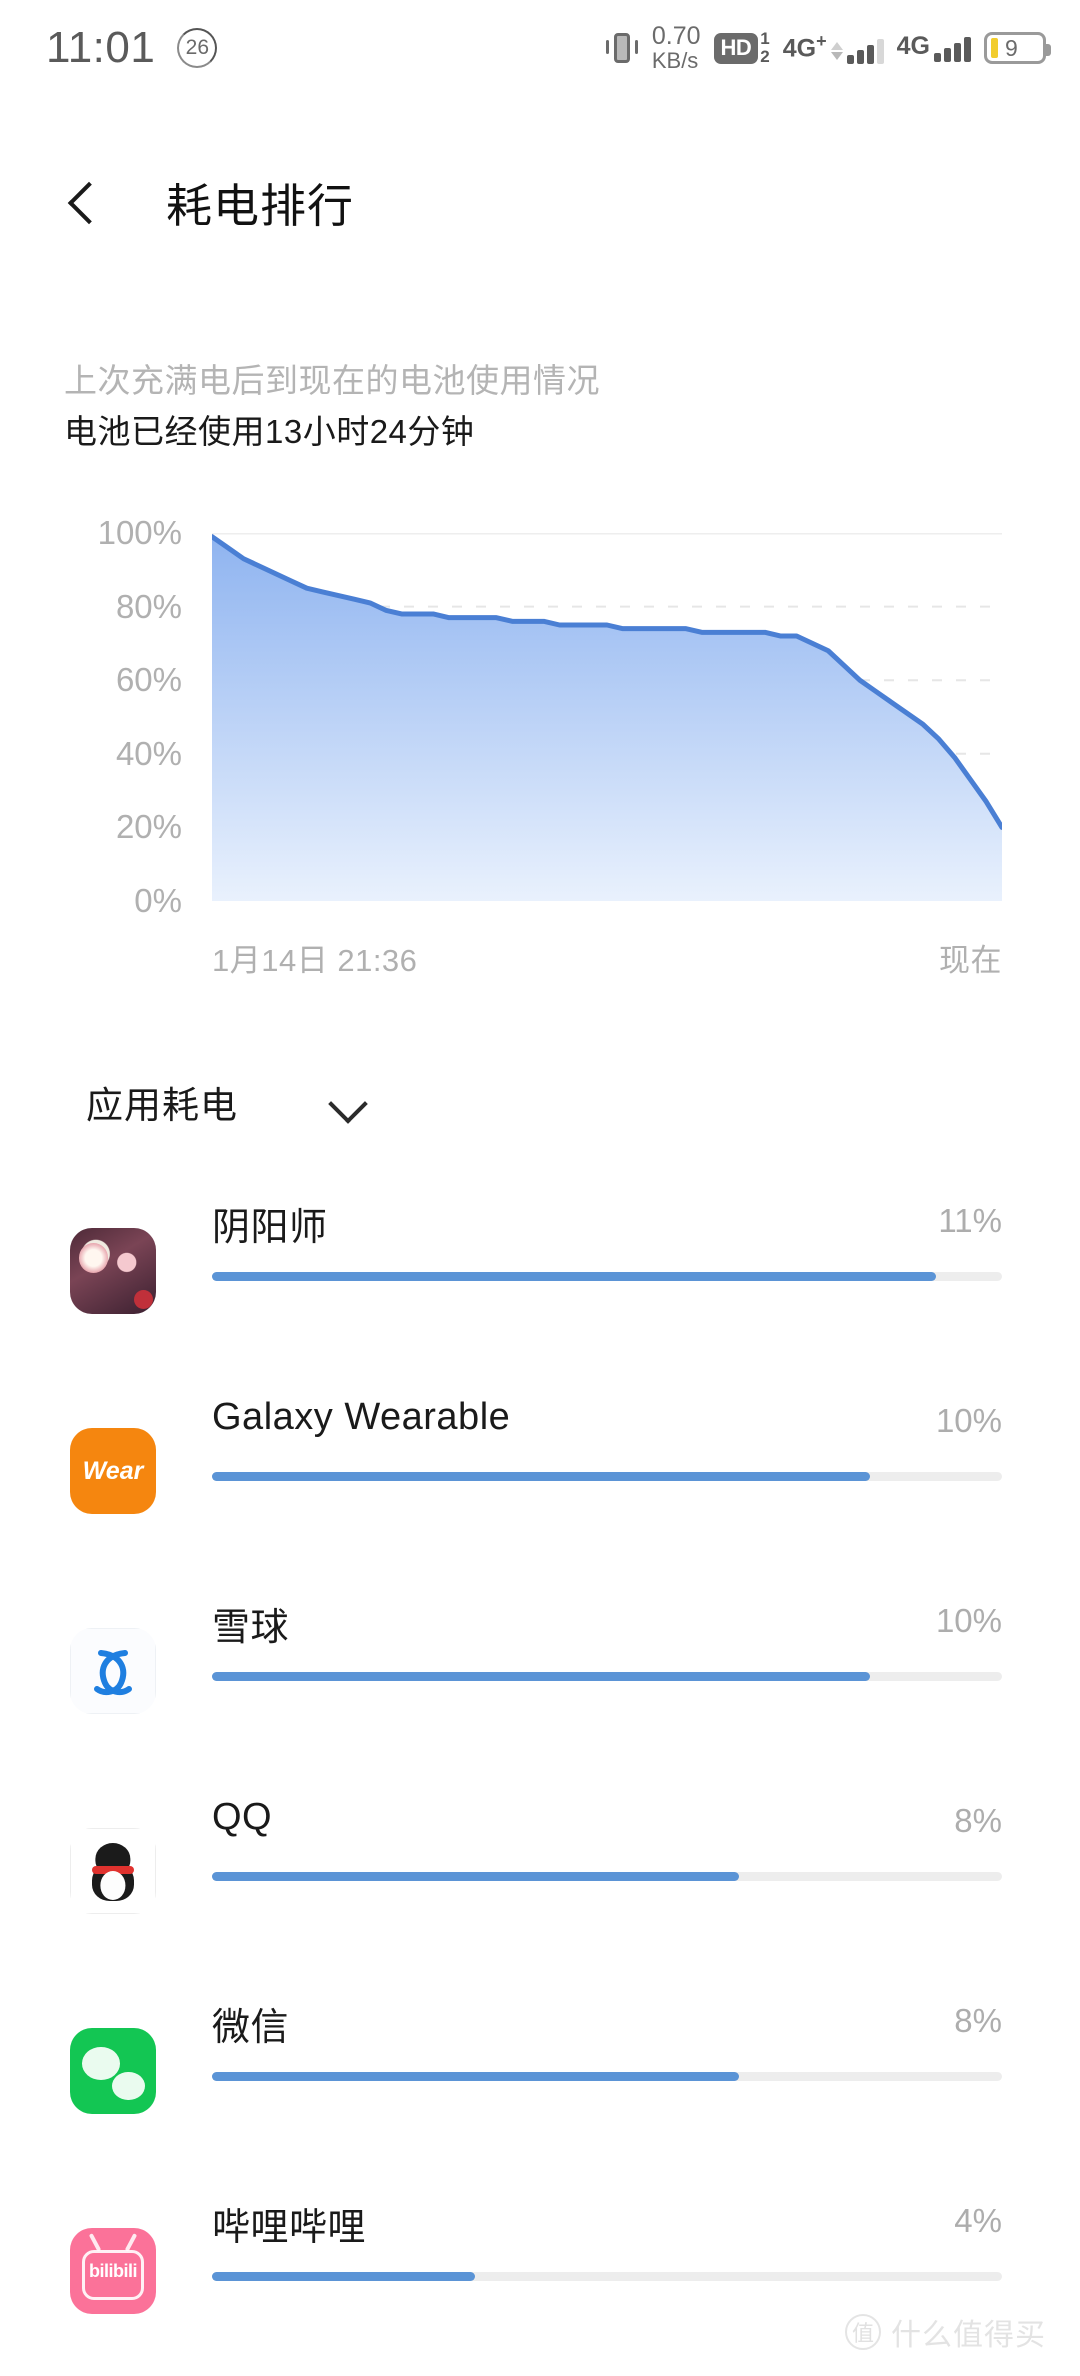  I want to click on battery-summary: 上次充满电后到现在的电池使用情况 电池已经使用13小时24分钟, so click(544, 407).